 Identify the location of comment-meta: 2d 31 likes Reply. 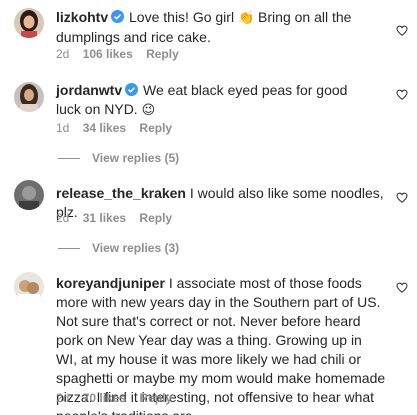
(119, 218).